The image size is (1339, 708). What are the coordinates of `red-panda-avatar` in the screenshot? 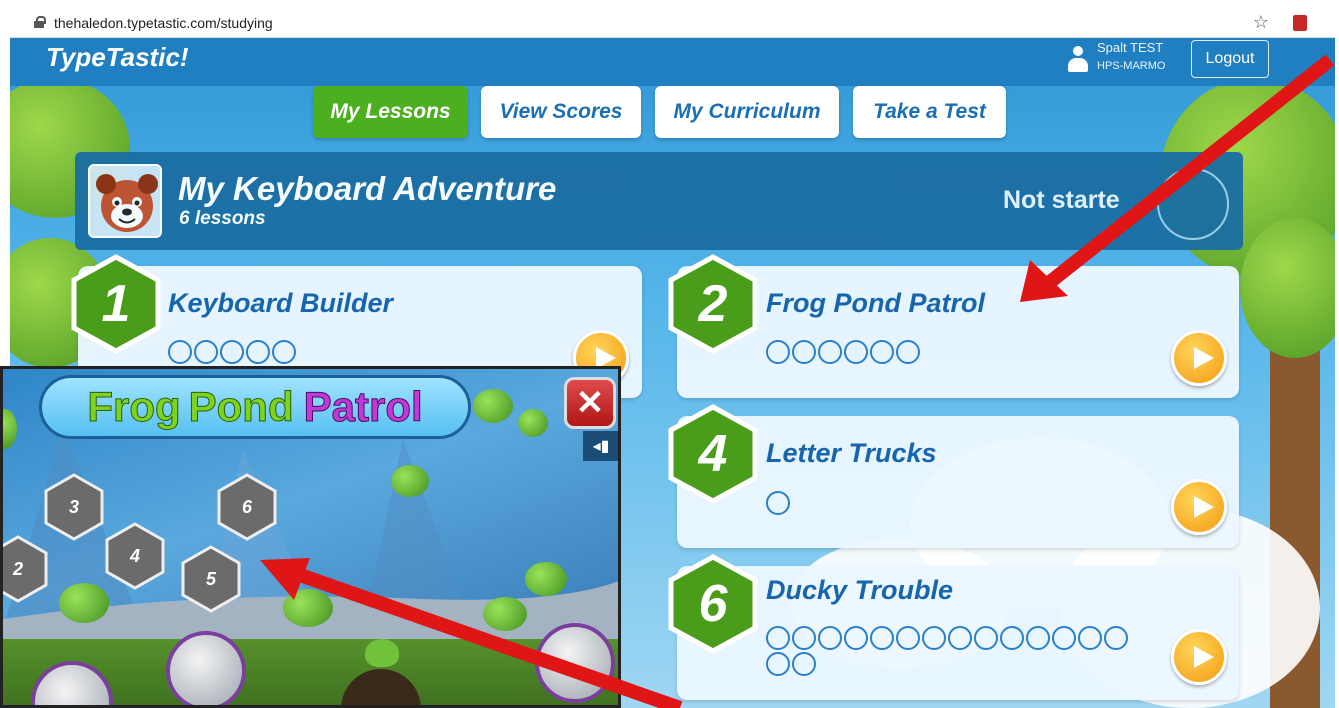 It's located at (125, 201).